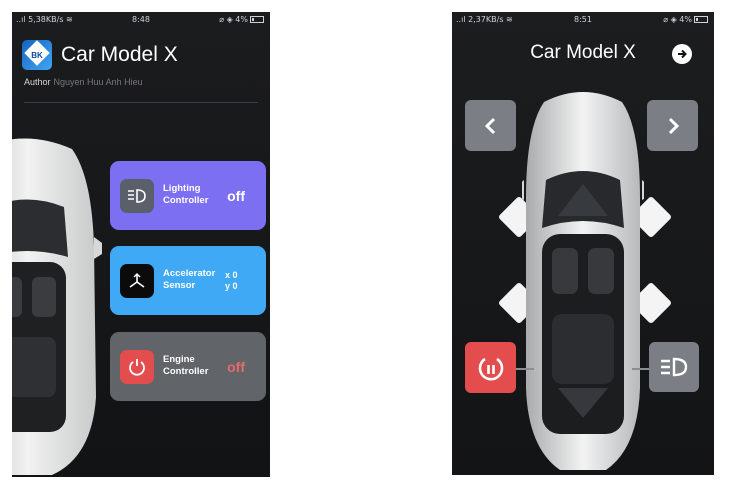 Image resolution: width=729 pixels, height=492 pixels. I want to click on author-line: Author Nguyen Huu Anh Hieu, so click(83, 82).